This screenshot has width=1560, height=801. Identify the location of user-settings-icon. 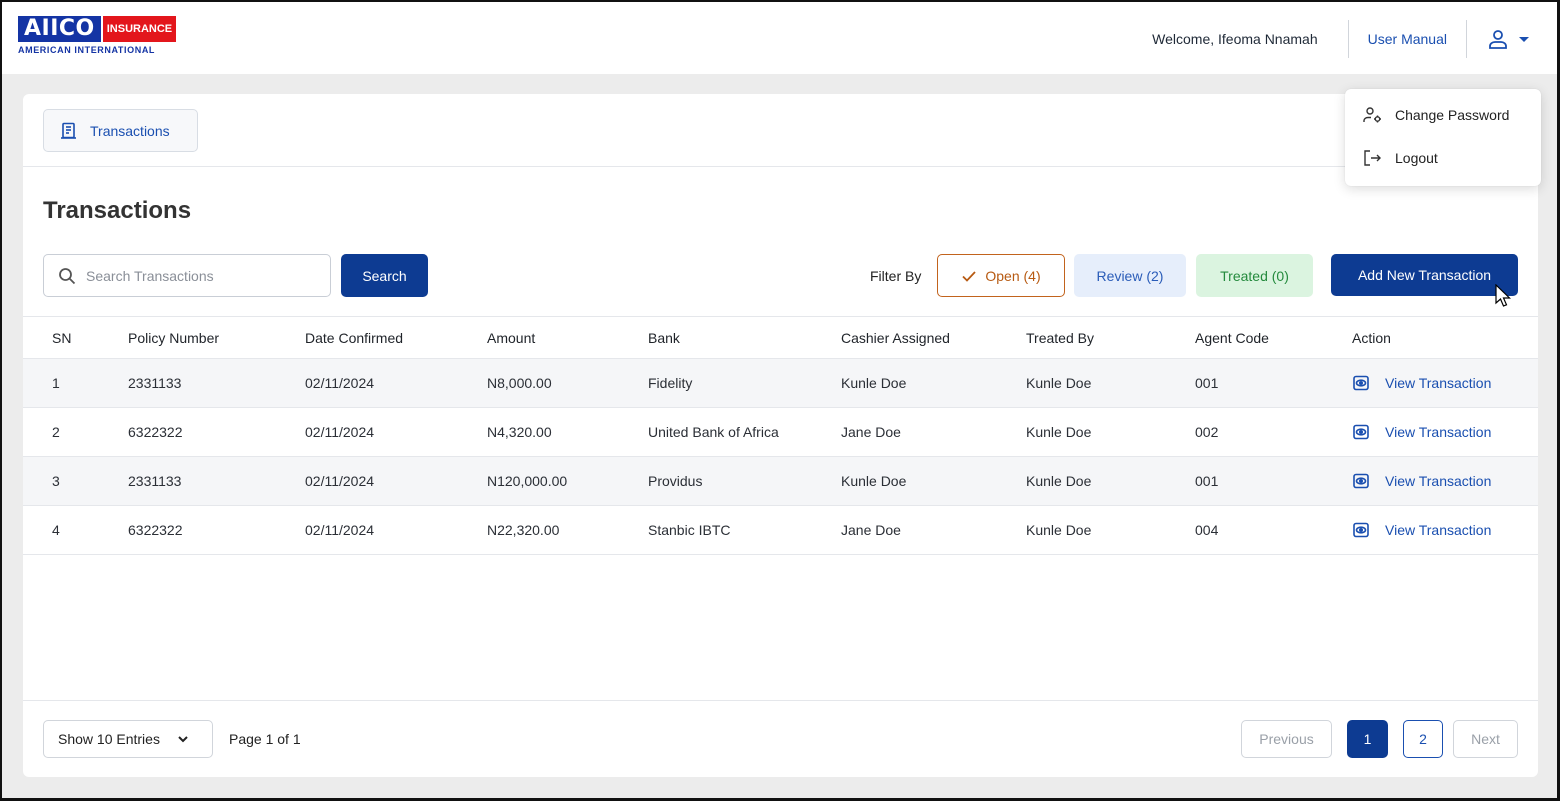
(1372, 115).